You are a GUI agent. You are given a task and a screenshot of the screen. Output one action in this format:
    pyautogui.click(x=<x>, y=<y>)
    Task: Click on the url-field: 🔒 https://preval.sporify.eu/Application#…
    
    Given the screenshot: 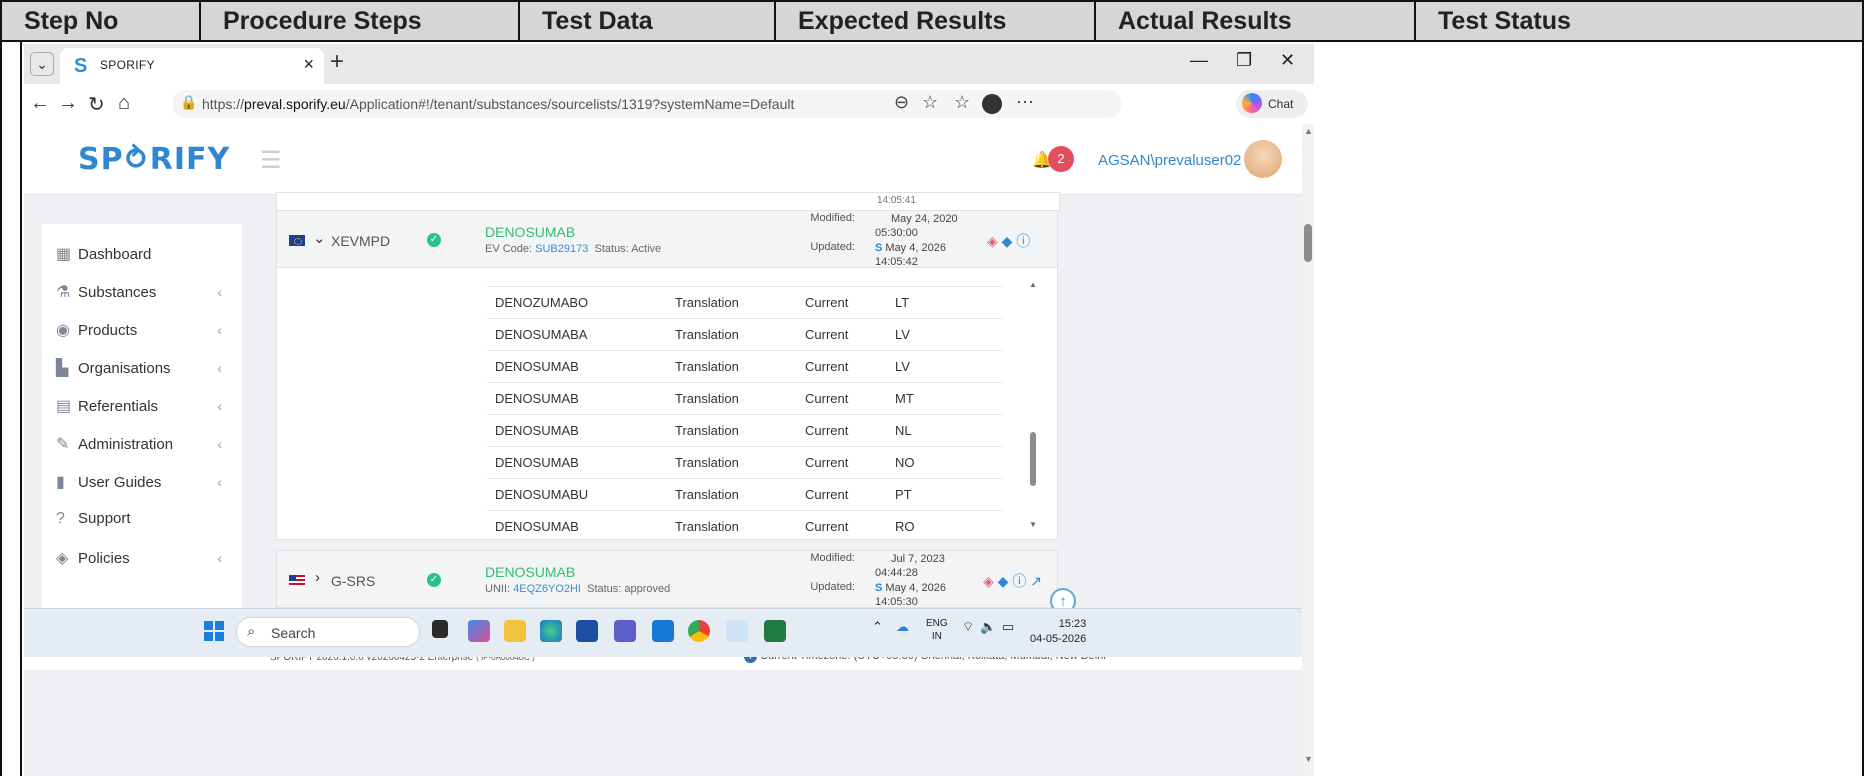 What is the action you would take?
    pyautogui.click(x=647, y=104)
    